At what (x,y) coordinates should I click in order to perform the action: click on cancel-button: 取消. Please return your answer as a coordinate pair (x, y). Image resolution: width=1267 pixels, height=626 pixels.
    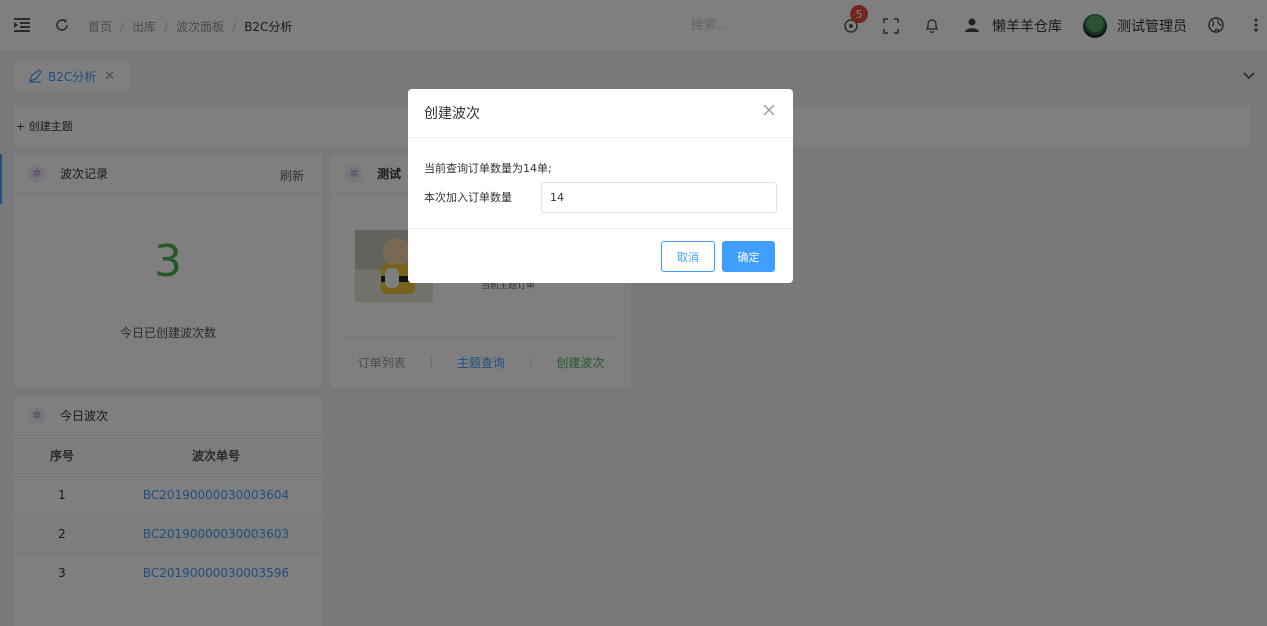
    Looking at the image, I should click on (688, 256).